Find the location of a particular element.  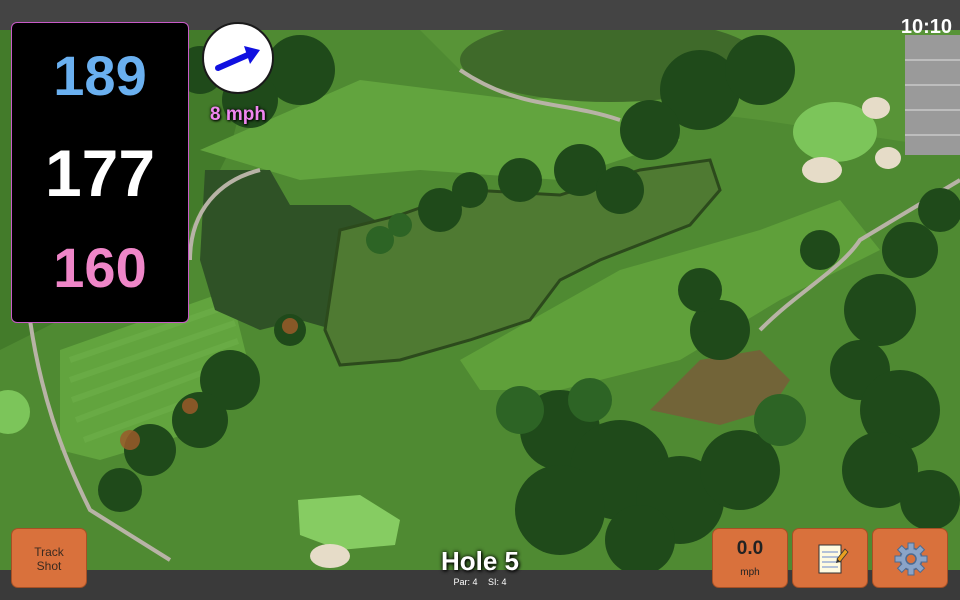

hole-title: Hole 5 is located at coordinates (480, 561).